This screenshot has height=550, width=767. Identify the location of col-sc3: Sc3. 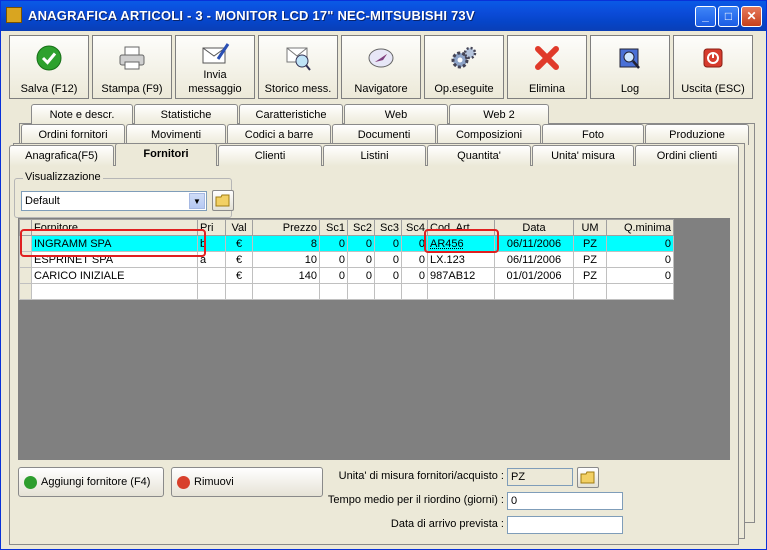
(388, 227).